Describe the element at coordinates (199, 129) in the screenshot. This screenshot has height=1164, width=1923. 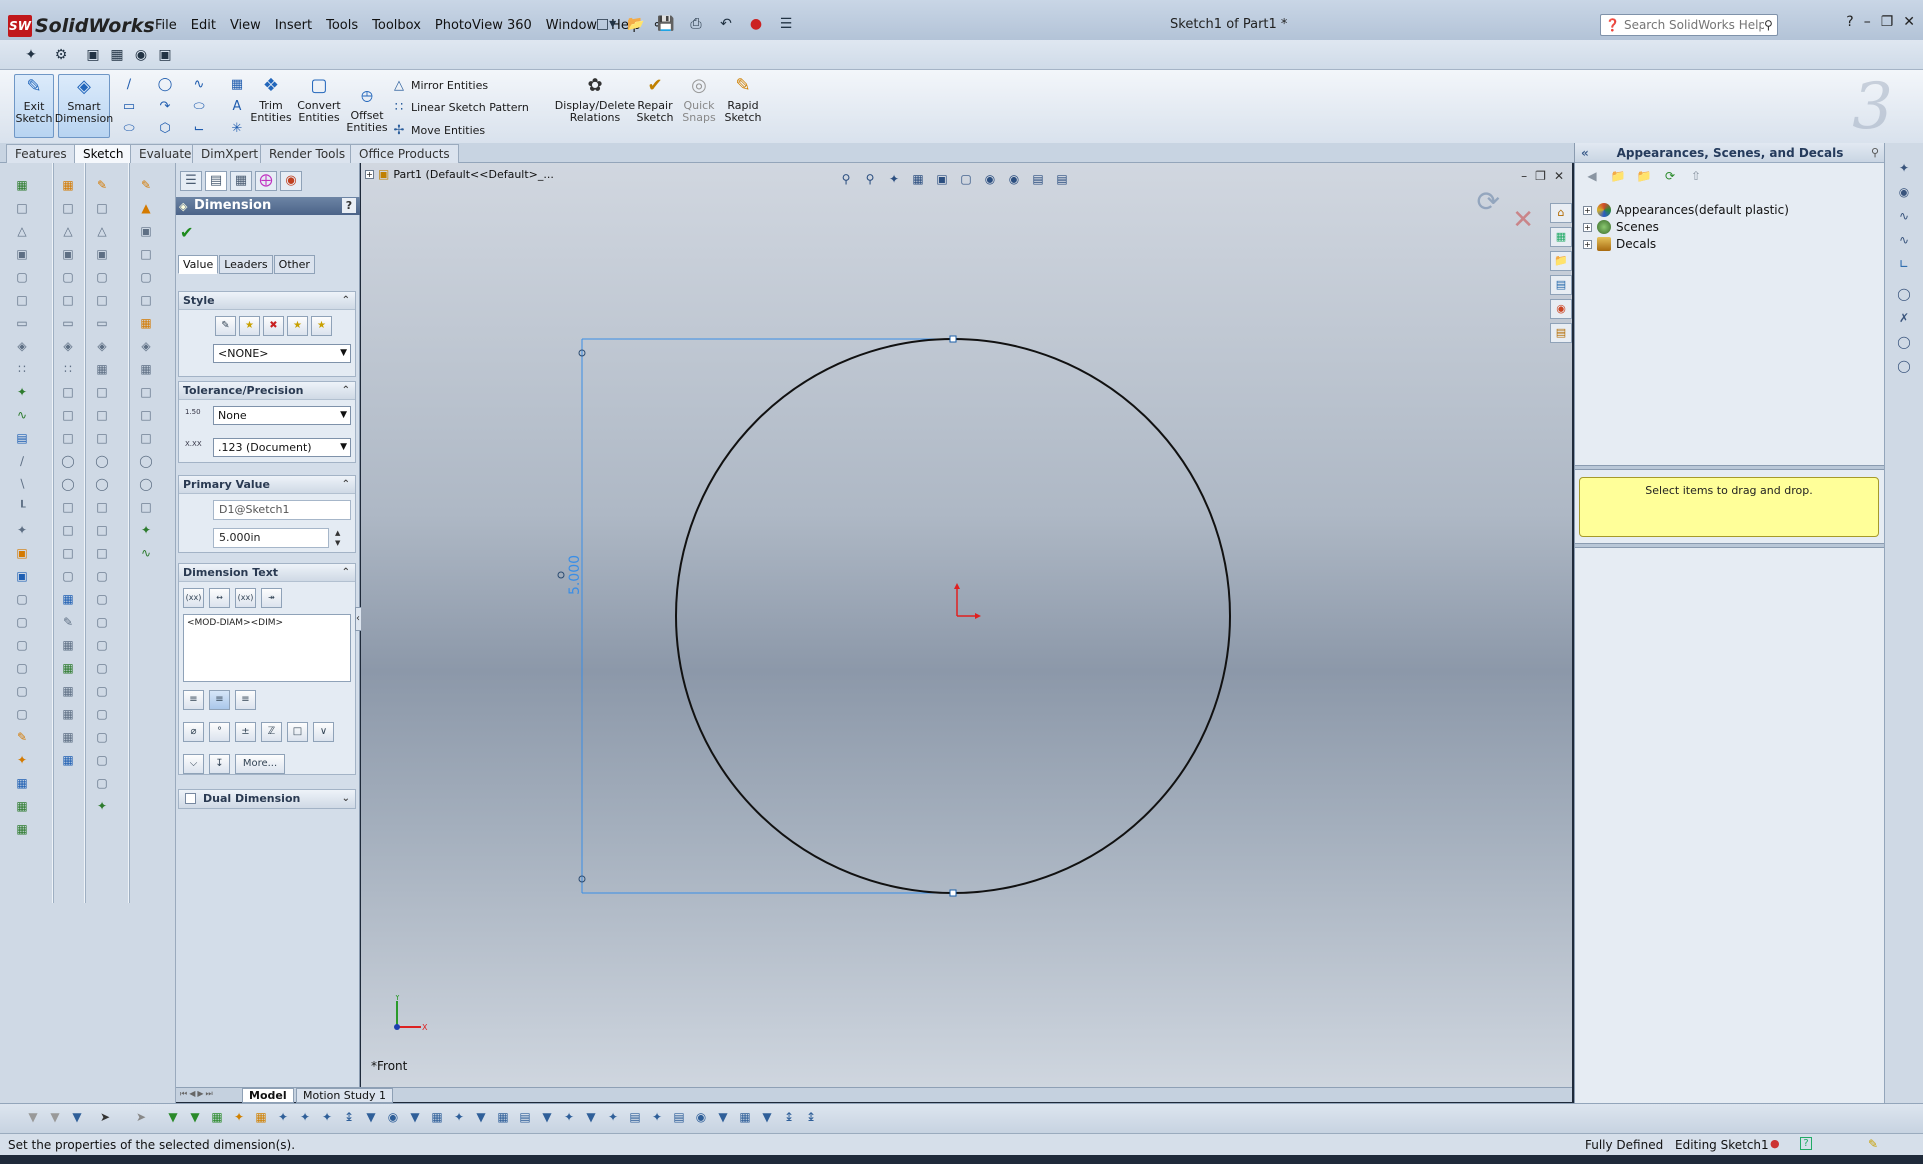
I see `fillet-icon: ⌙` at that location.